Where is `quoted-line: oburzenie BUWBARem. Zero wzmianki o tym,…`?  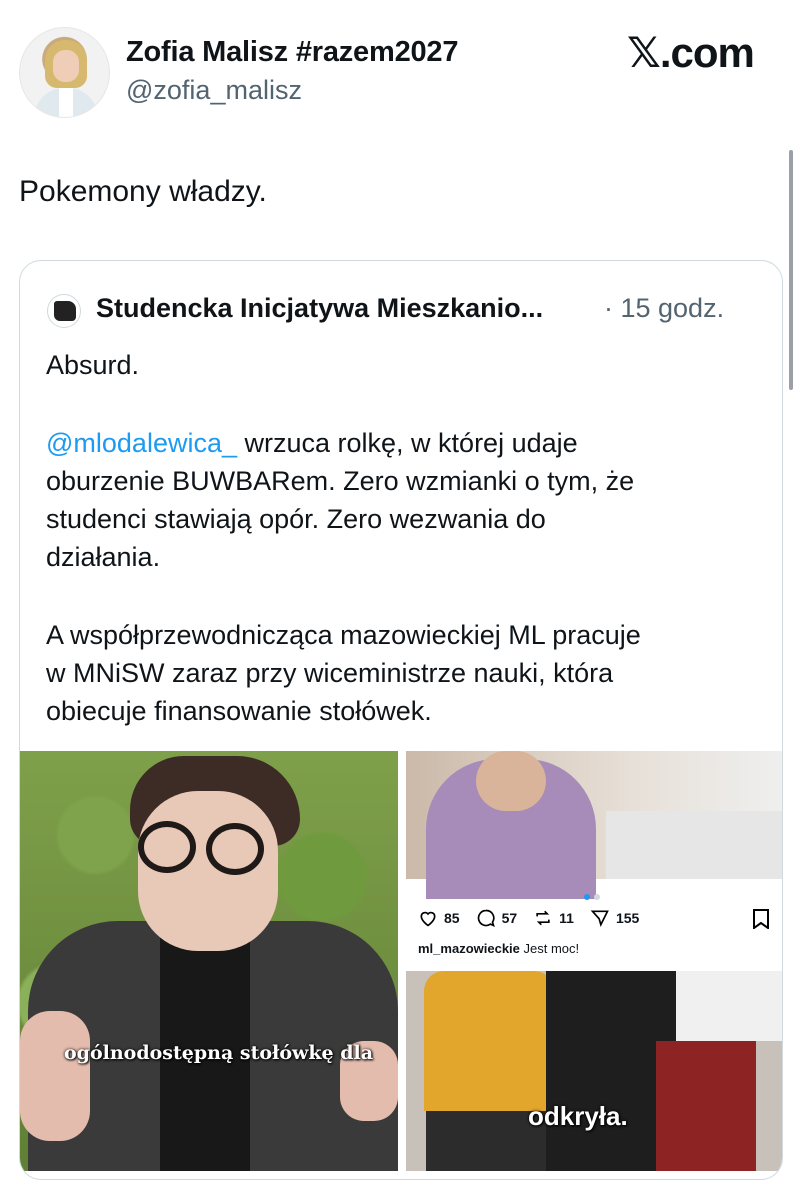 quoted-line: oburzenie BUWBARem. Zero wzmianki o tym,… is located at coordinates (340, 481).